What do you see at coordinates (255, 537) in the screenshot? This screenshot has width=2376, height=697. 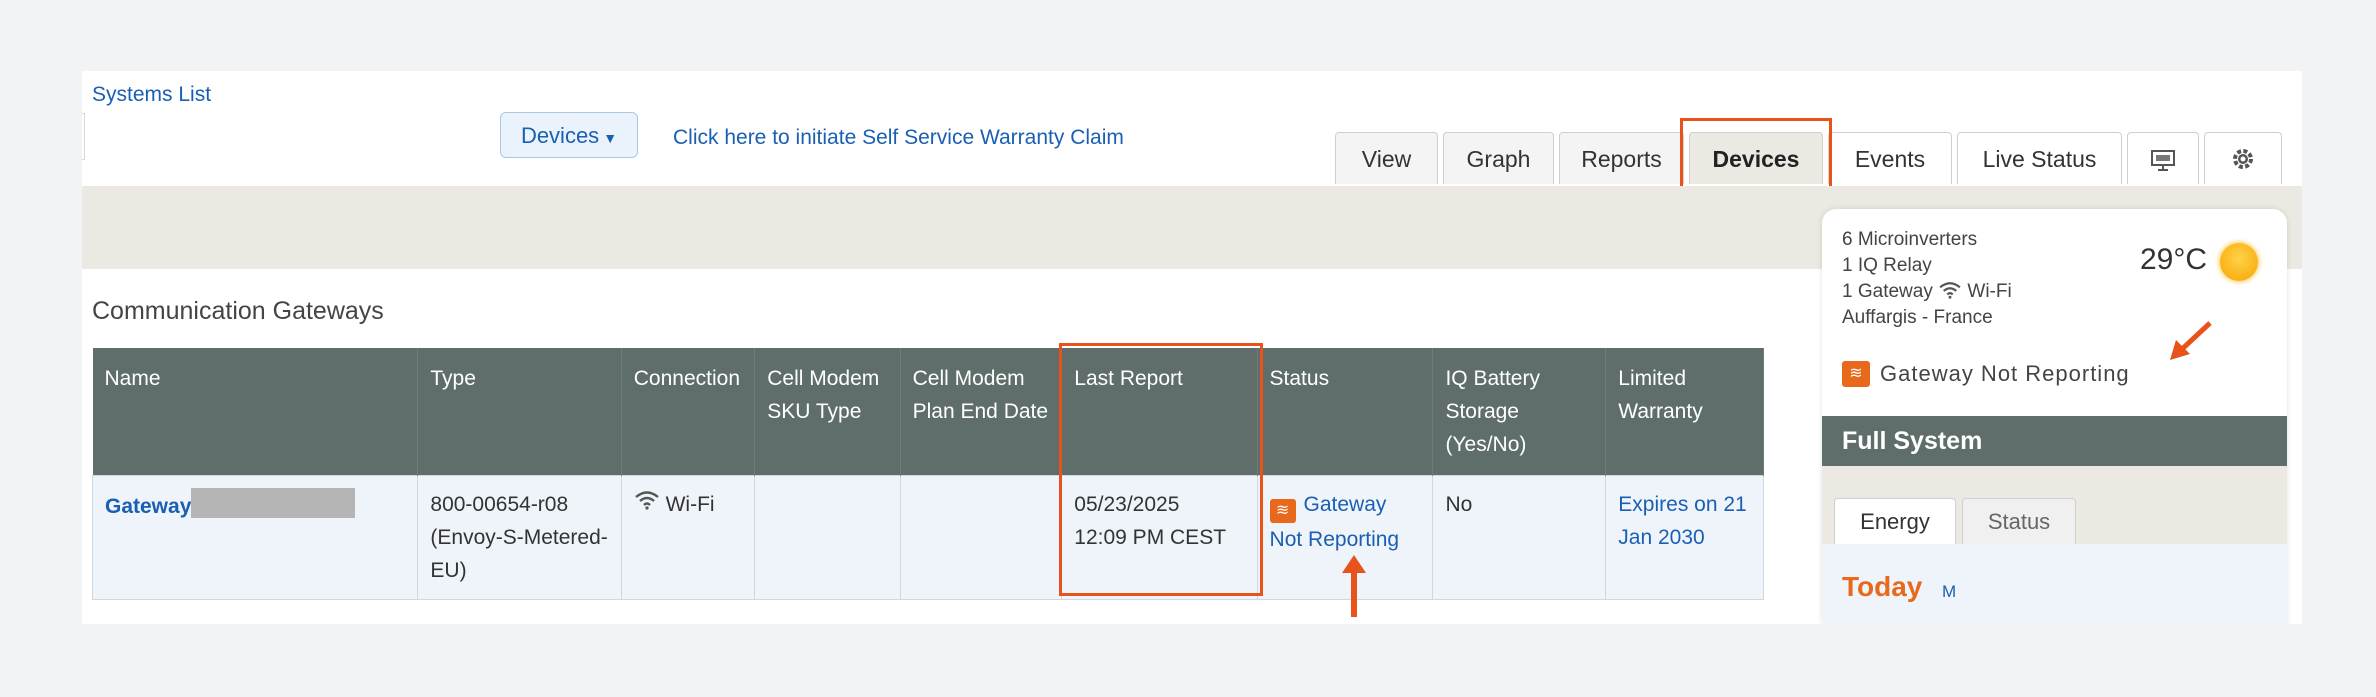 I see `cell-name: Gateway` at bounding box center [255, 537].